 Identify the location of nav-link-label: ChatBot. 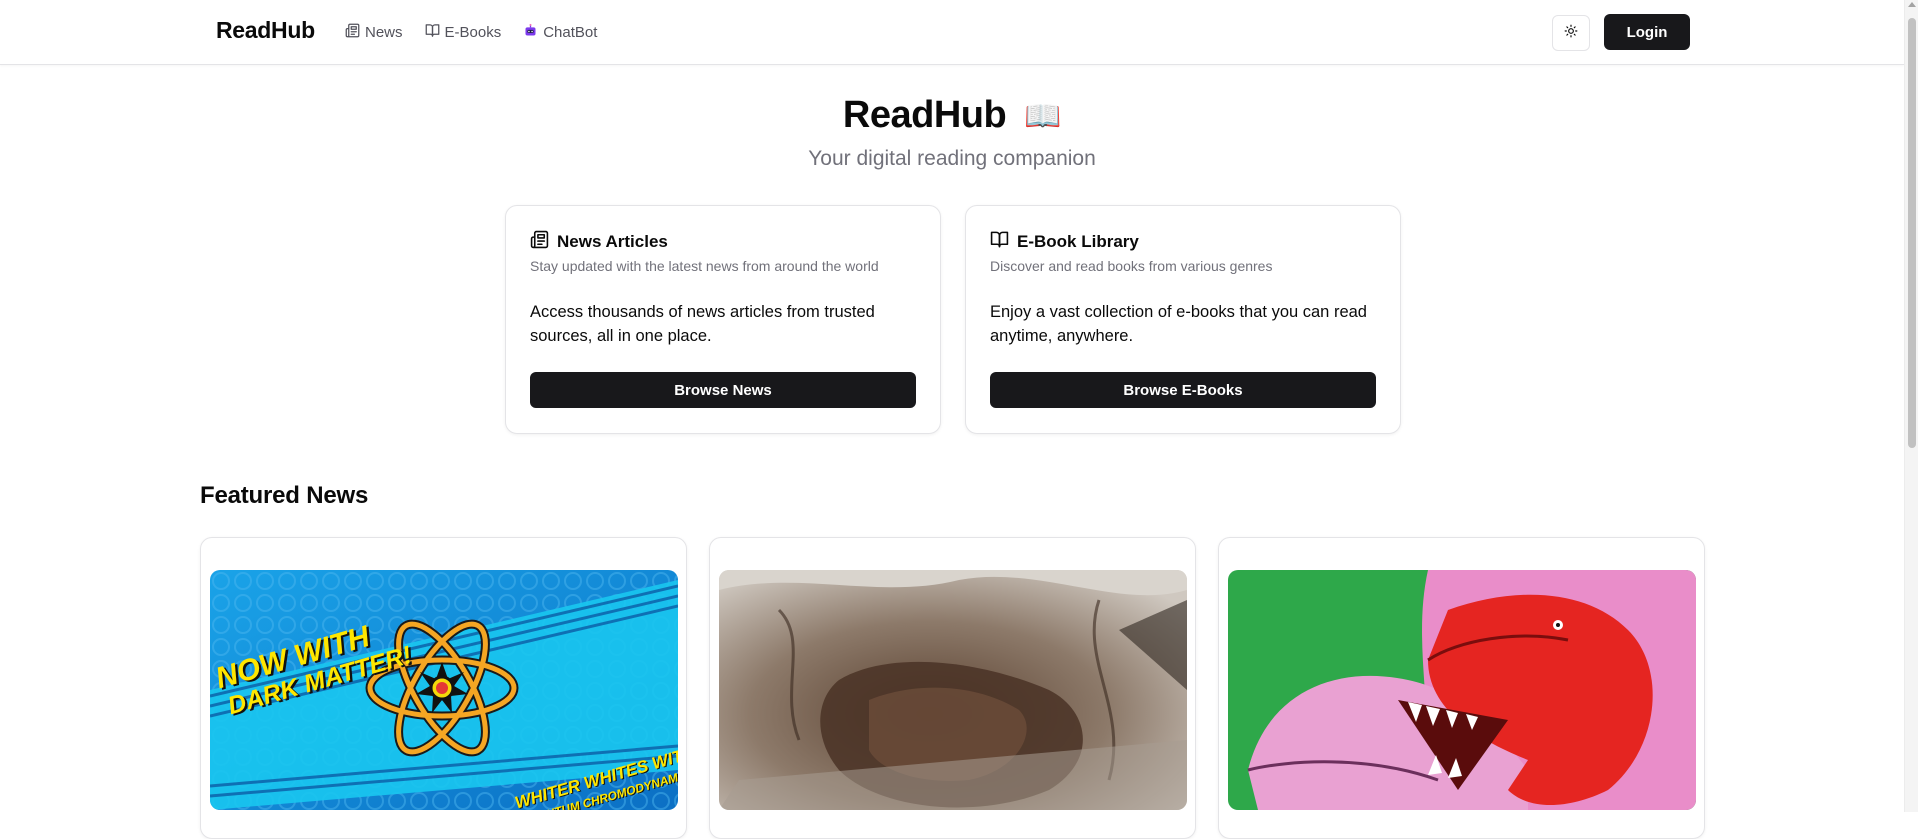
(570, 32).